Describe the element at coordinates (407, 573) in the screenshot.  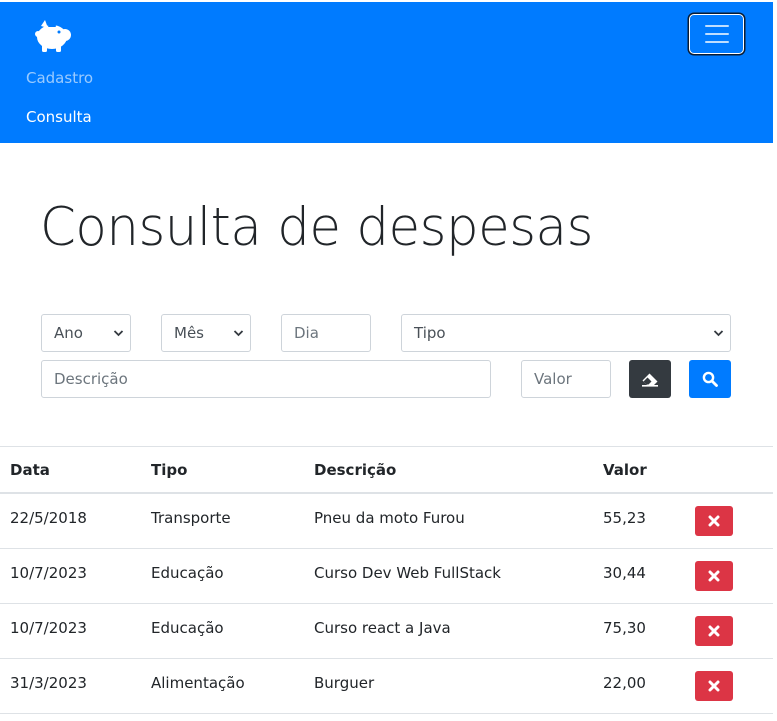
I see `cell-descricao: Curso Dev Web FullStack` at that location.